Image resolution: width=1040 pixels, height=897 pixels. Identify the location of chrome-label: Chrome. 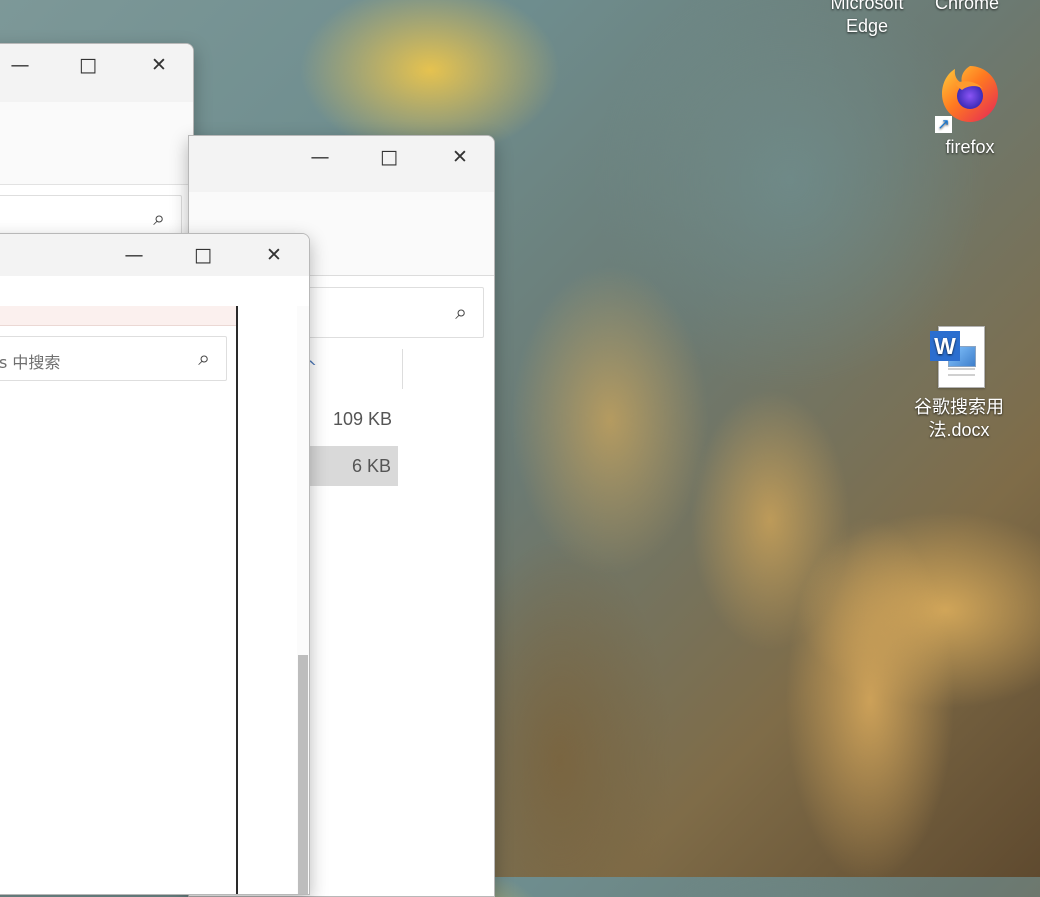
(967, 6).